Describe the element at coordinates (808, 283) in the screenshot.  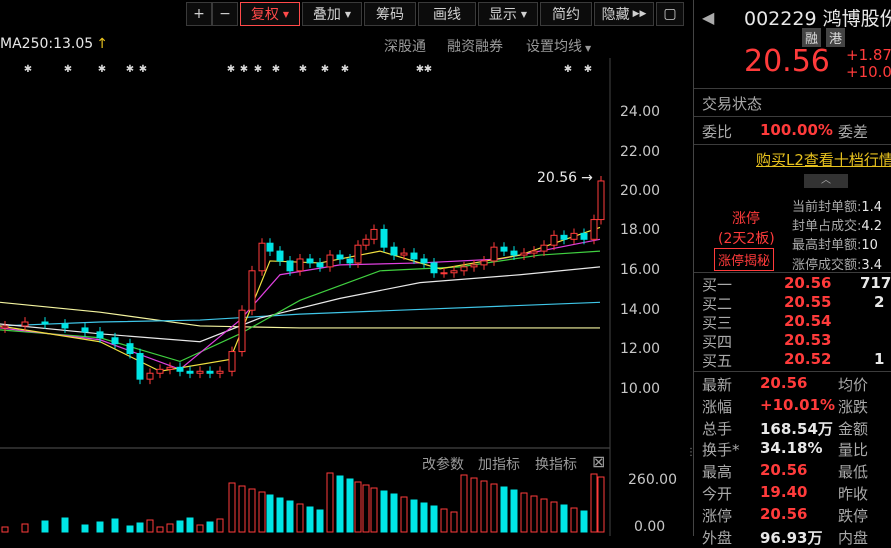
I see `bid-price-1: 20.56` at that location.